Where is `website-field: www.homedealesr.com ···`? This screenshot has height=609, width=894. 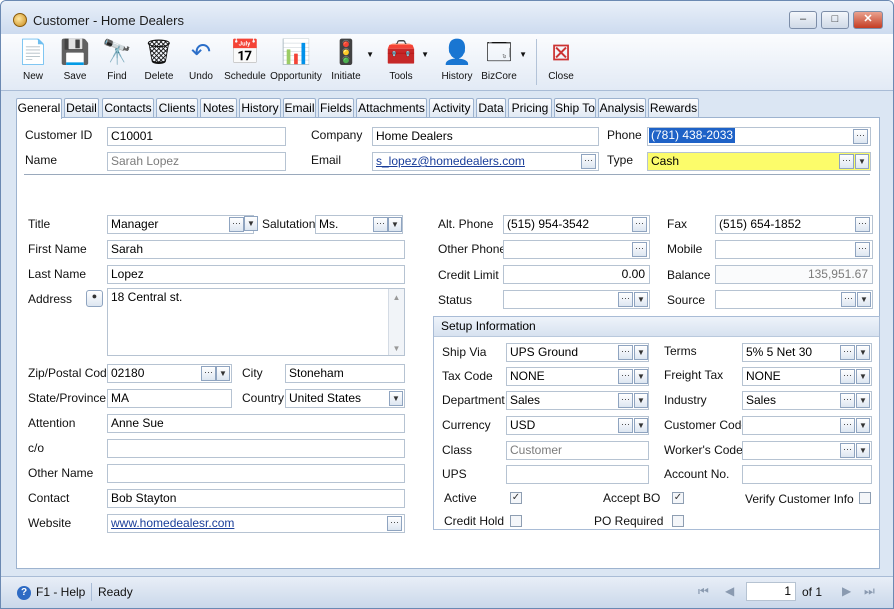 website-field: www.homedealesr.com ··· is located at coordinates (256, 523).